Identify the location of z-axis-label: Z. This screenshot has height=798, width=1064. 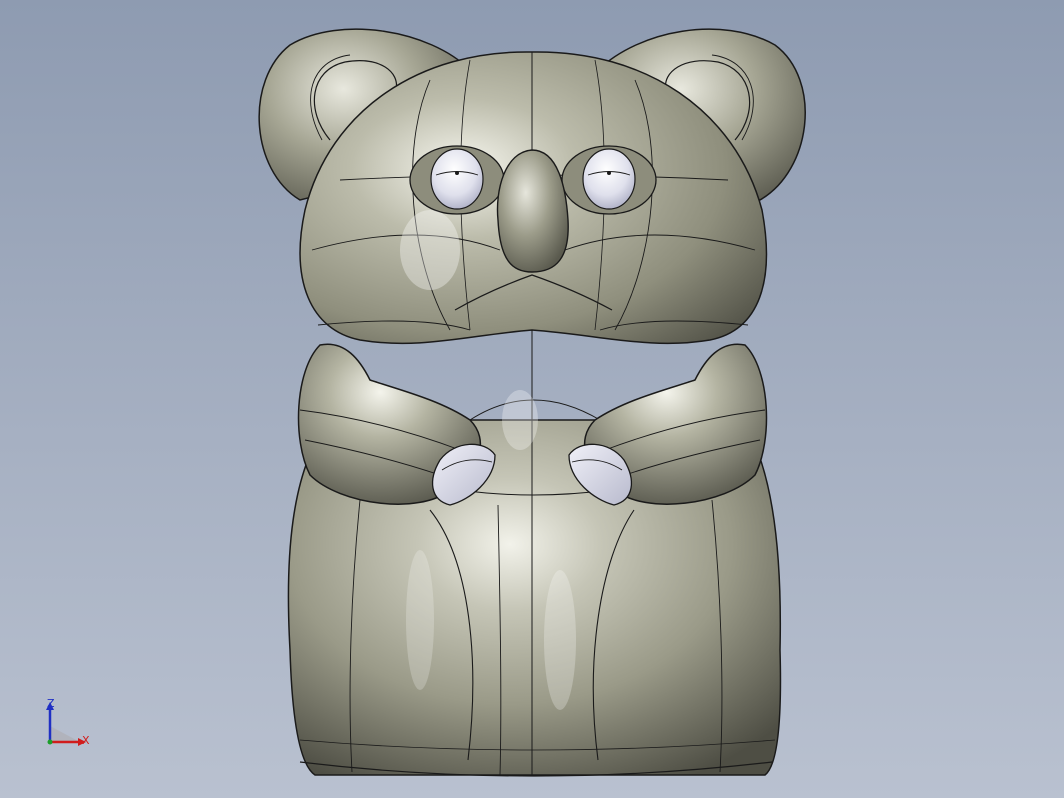
(51, 703).